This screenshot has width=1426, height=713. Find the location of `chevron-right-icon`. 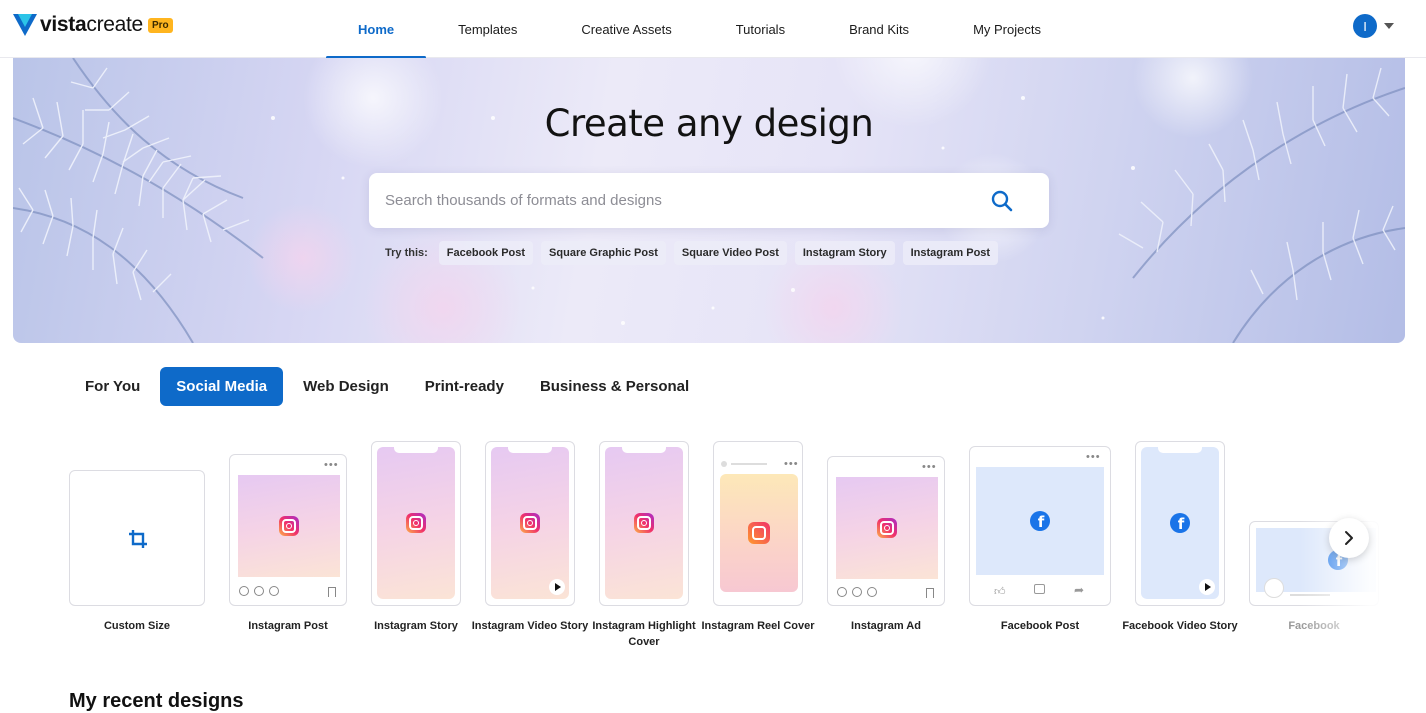

chevron-right-icon is located at coordinates (1349, 538).